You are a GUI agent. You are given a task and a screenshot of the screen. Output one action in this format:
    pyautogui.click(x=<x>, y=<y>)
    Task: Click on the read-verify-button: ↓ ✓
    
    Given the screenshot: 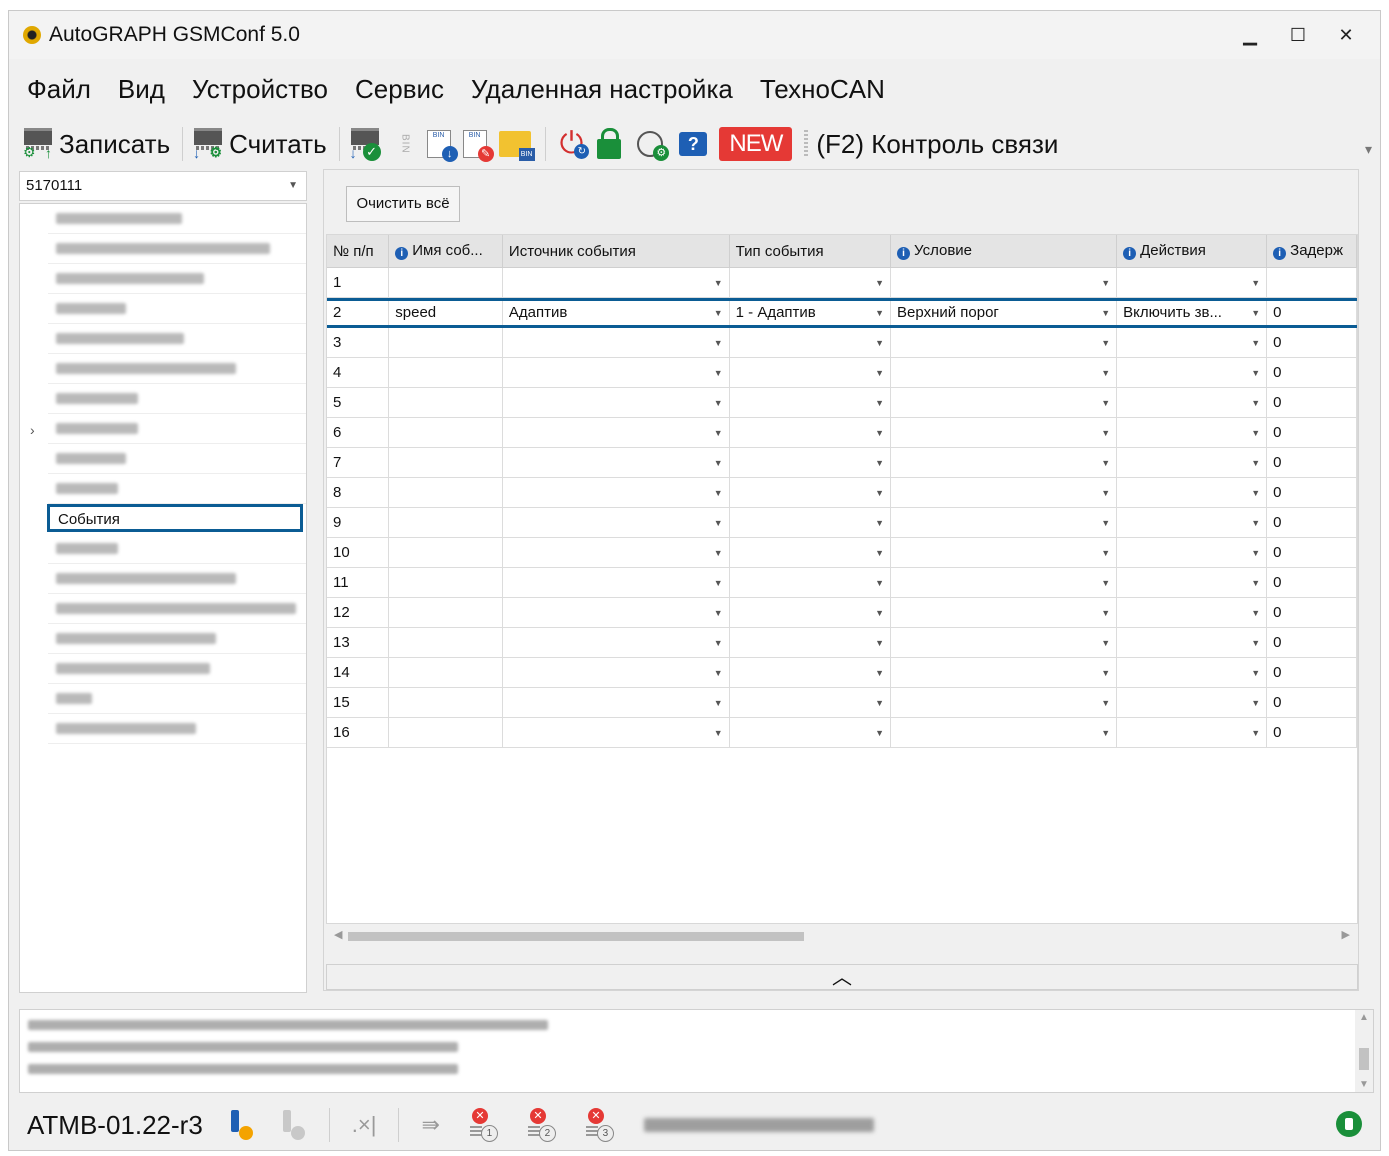 What is the action you would take?
    pyautogui.click(x=367, y=144)
    